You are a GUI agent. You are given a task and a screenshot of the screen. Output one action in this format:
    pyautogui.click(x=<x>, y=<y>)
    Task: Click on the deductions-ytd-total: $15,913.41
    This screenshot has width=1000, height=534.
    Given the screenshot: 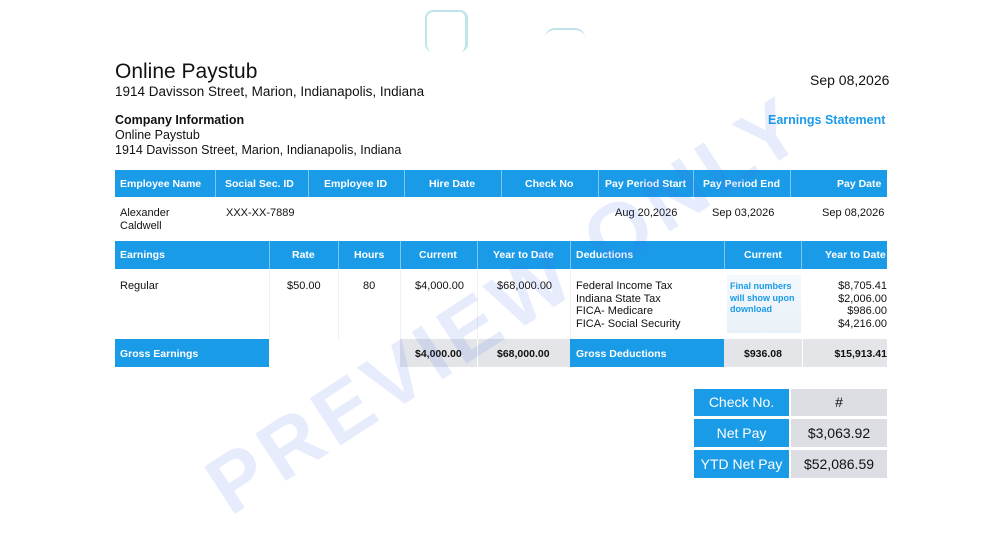 What is the action you would take?
    pyautogui.click(x=860, y=354)
    